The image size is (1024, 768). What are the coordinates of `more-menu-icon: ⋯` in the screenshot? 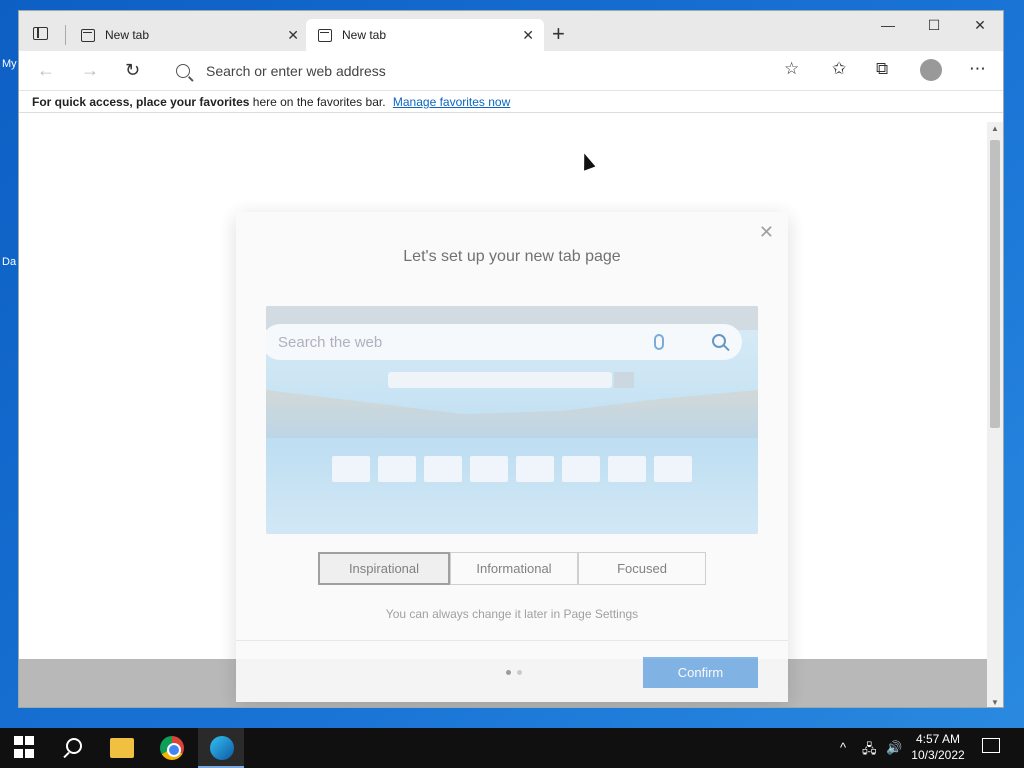 It's located at (977, 69).